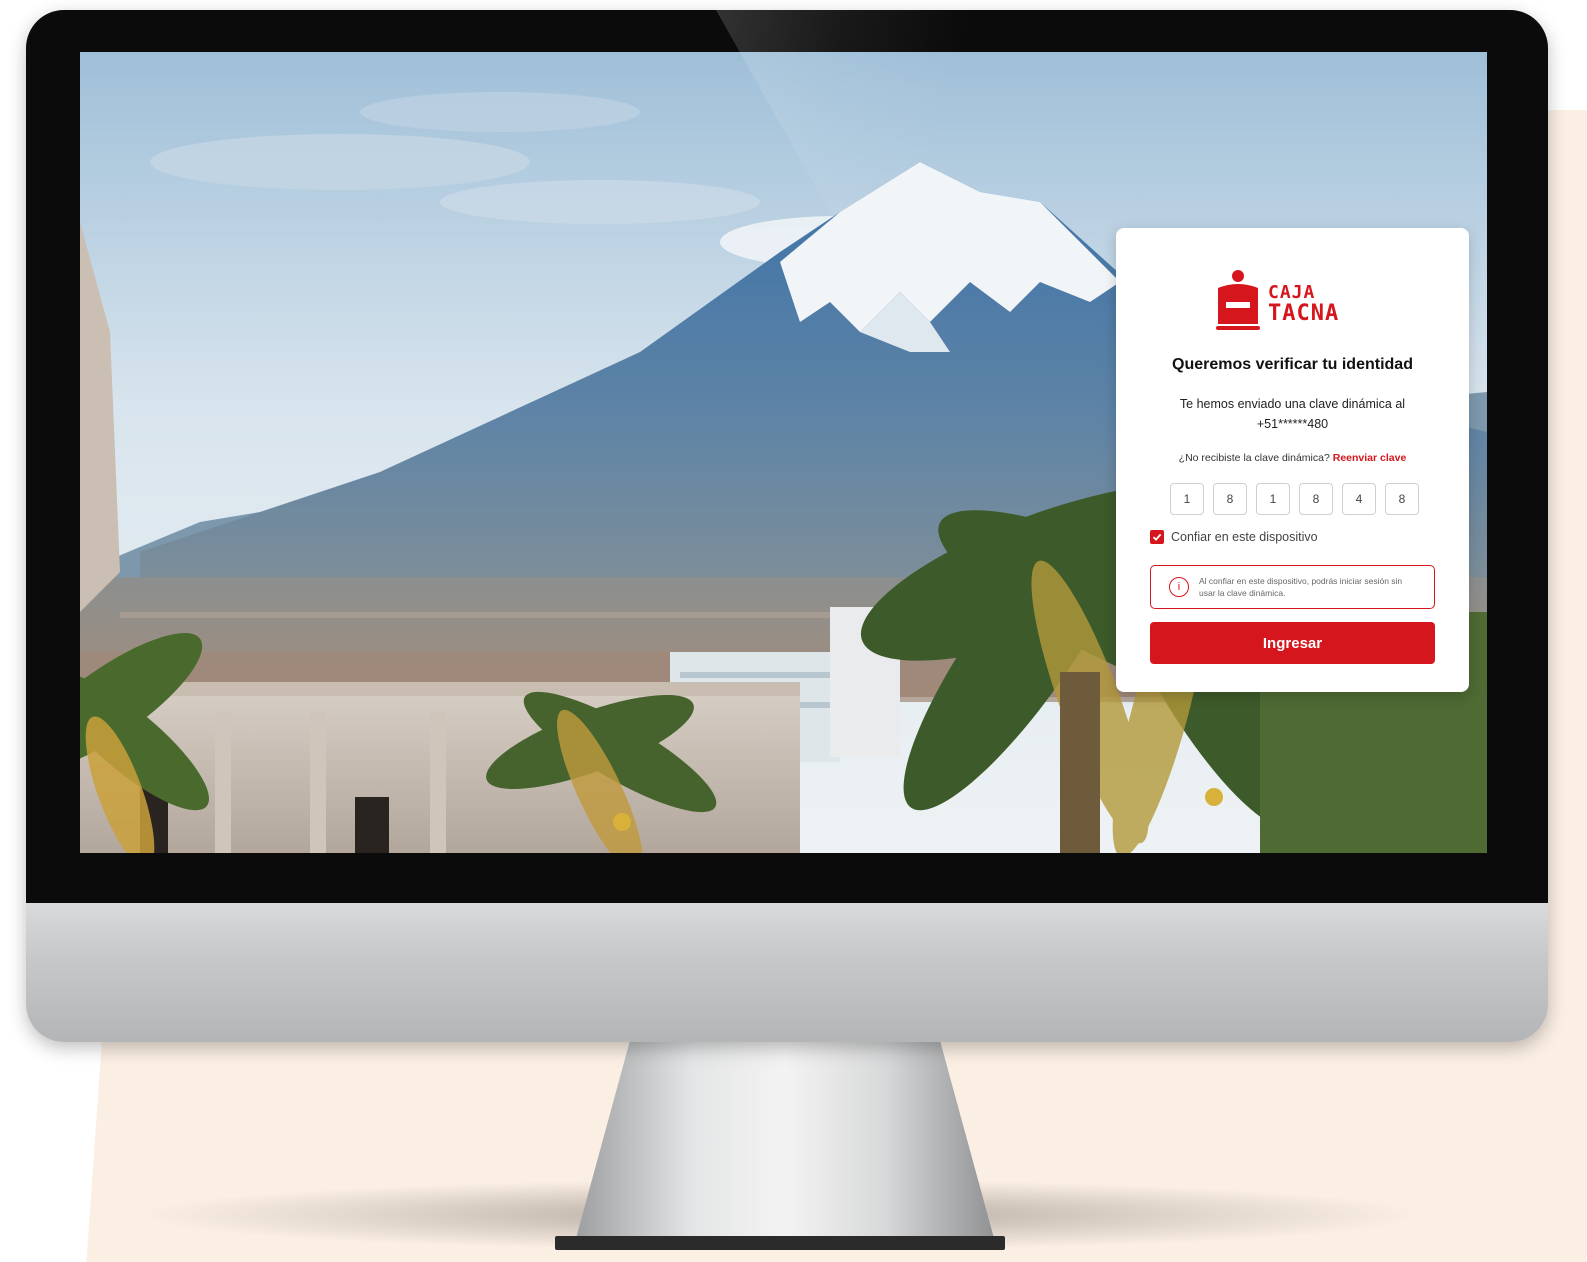 The image size is (1587, 1262). Describe the element at coordinates (1359, 499) in the screenshot. I see `otp-digit-5: 4` at that location.